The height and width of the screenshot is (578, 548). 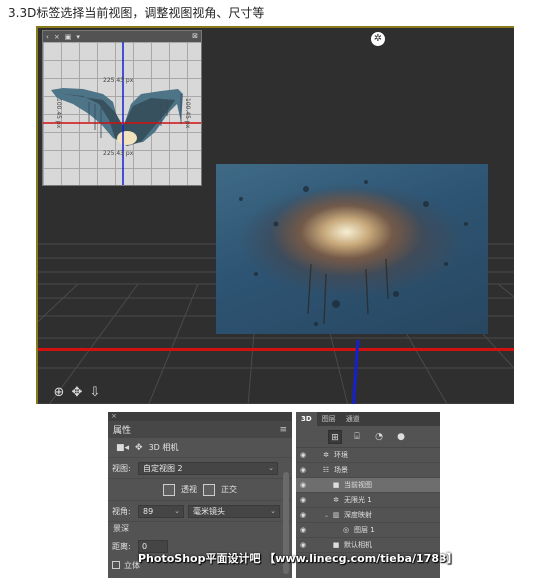 I want to click on stereo-checkbox, so click(x=116, y=565).